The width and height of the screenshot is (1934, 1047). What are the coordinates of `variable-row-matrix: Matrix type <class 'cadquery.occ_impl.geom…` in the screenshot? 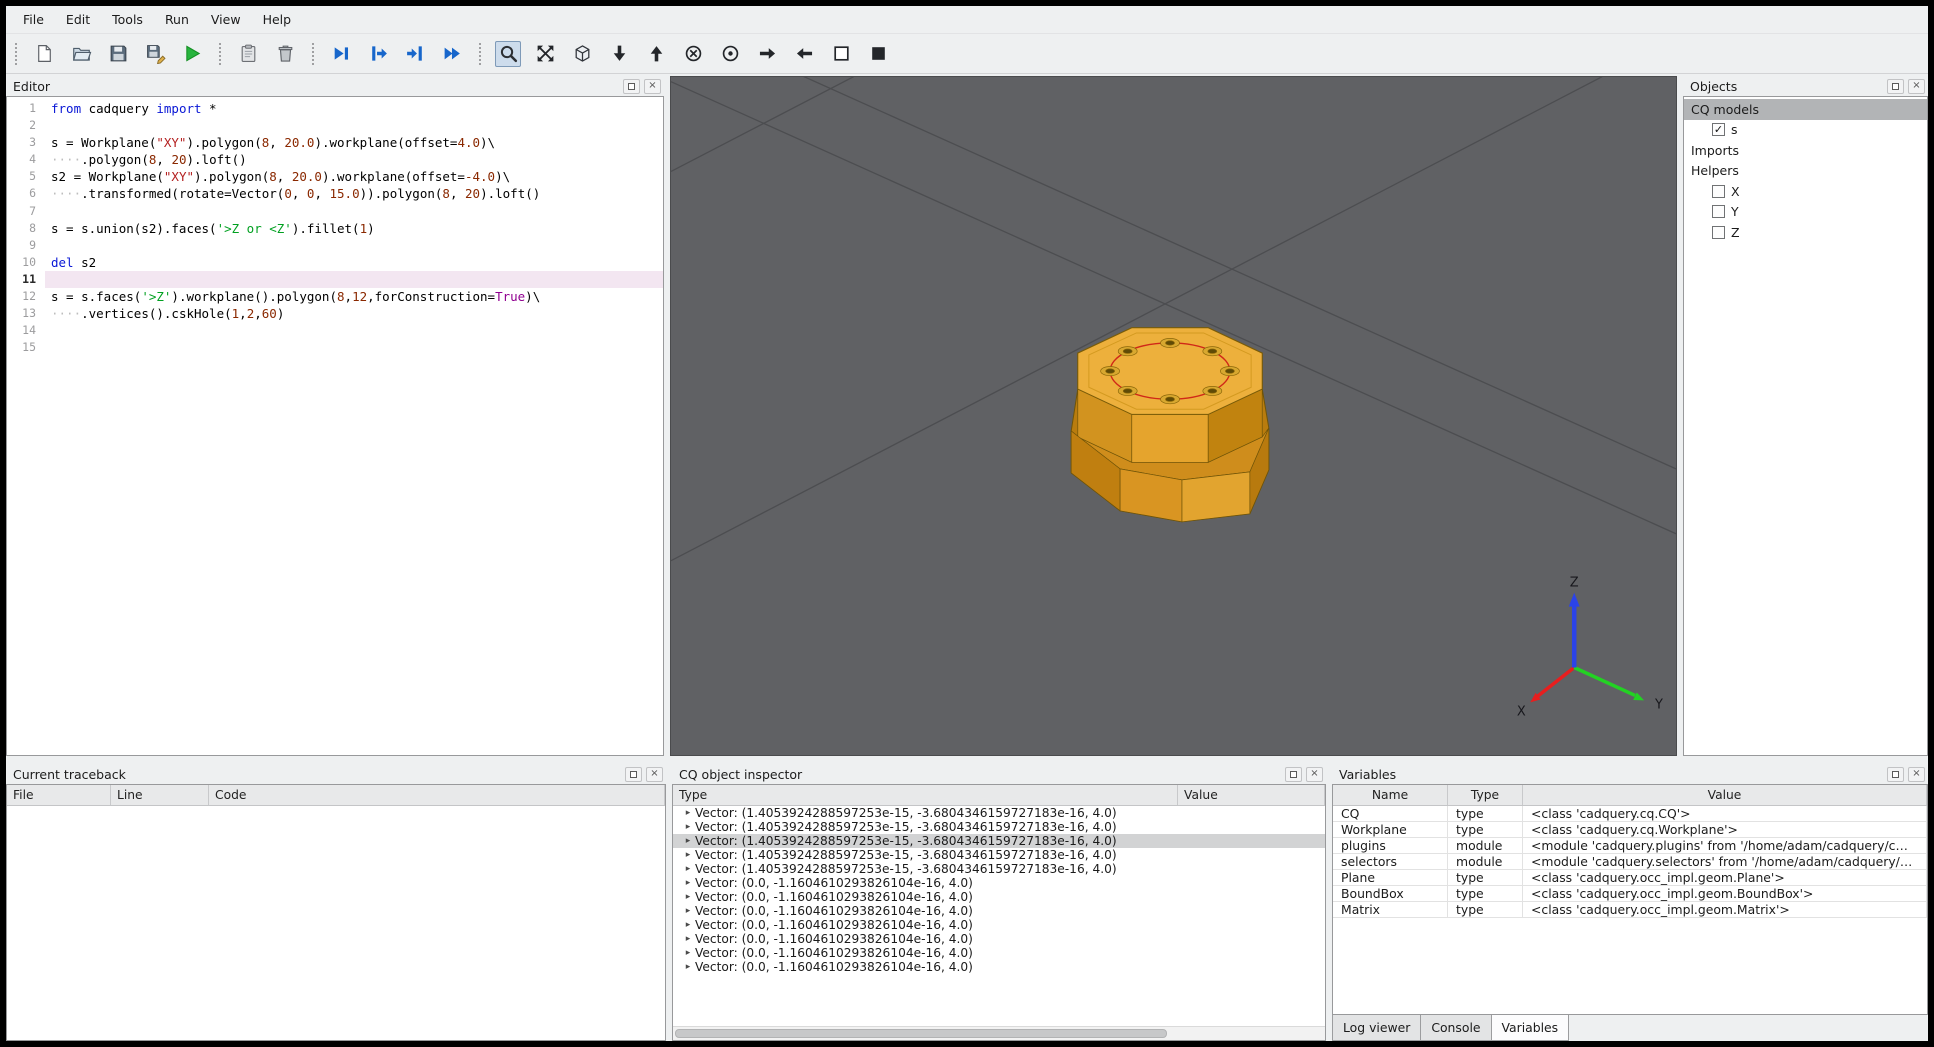 It's located at (1630, 910).